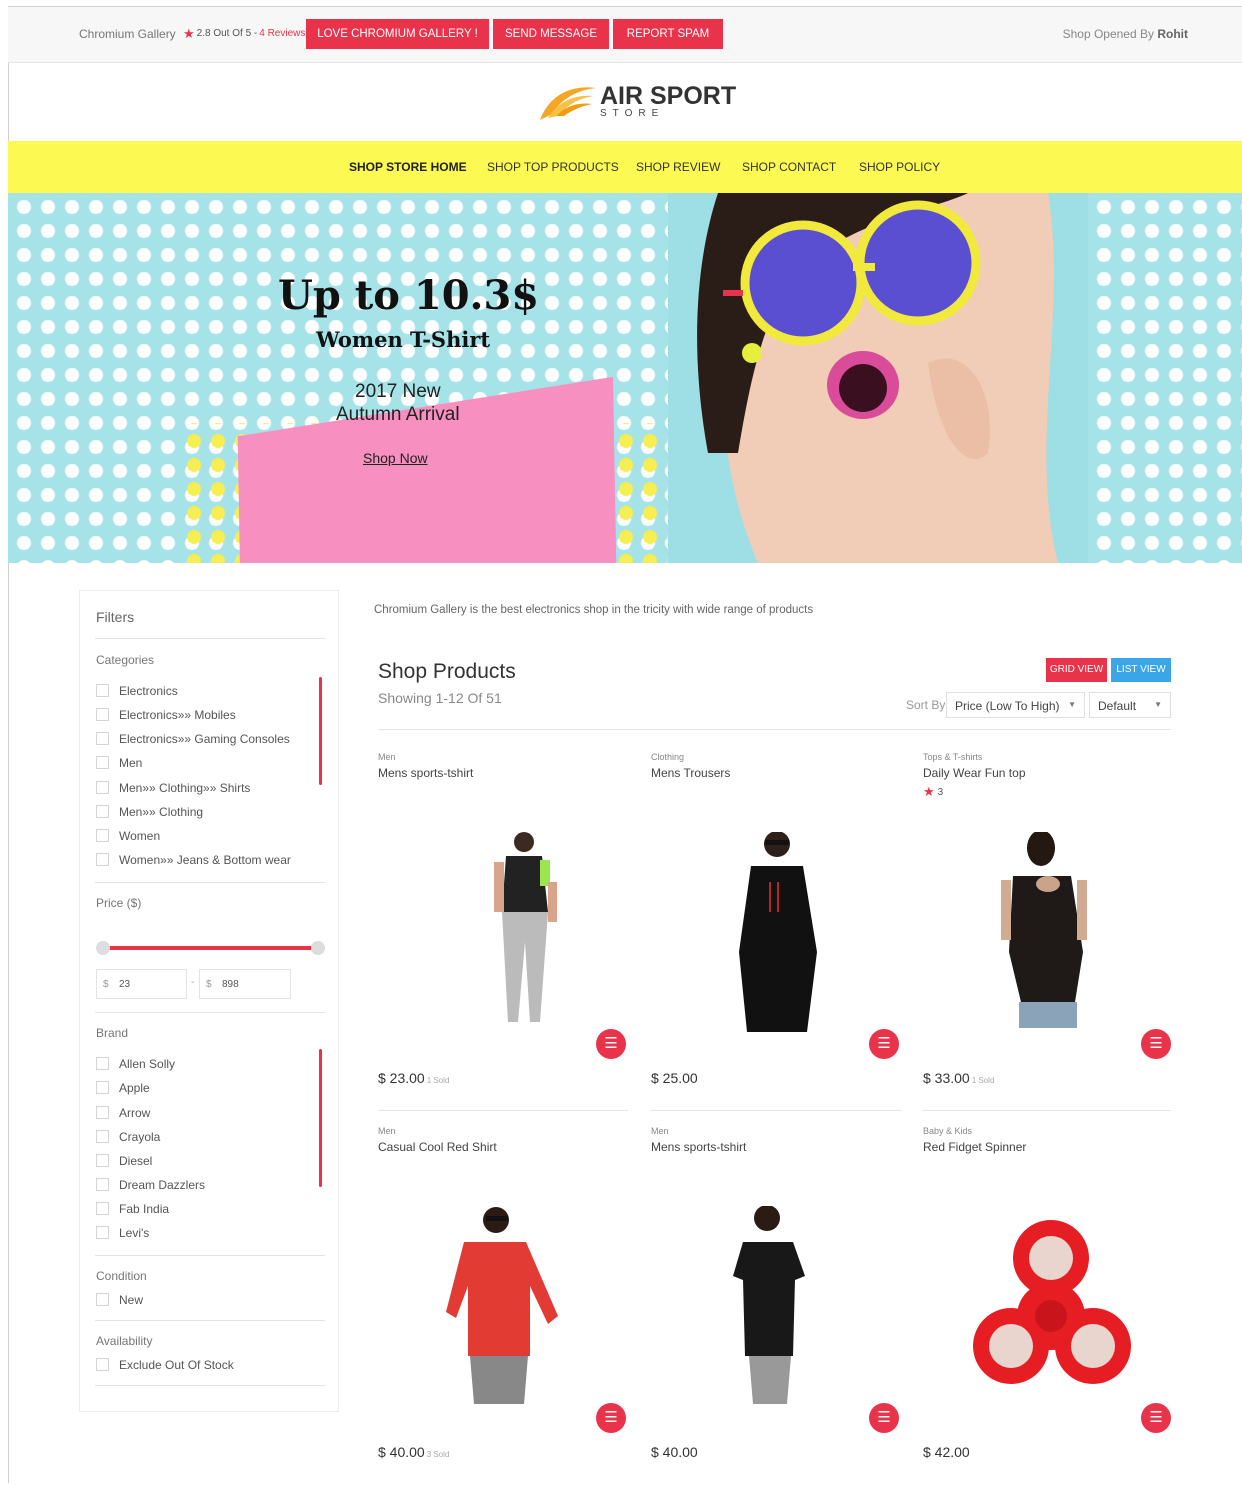 The height and width of the screenshot is (1486, 1242). Describe the element at coordinates (946, 1078) in the screenshot. I see `price-value: $ 33.00` at that location.